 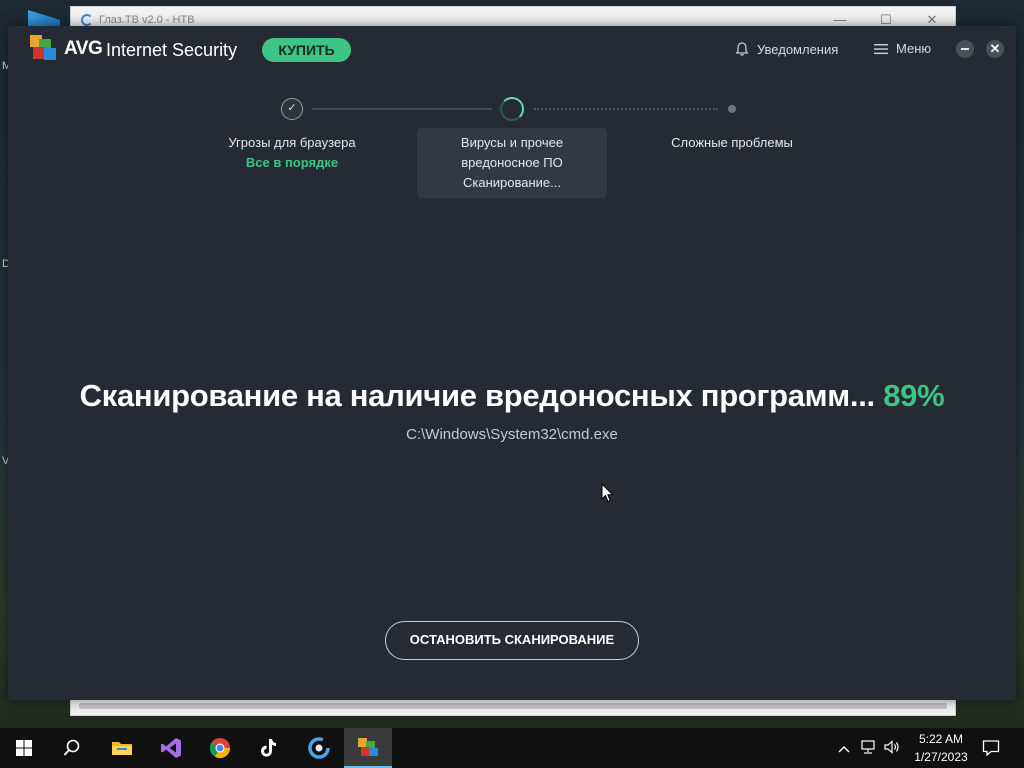 What do you see at coordinates (512, 640) in the screenshot?
I see `stop-scan-button: ОСТАНОВИТЬ СКАНИРОВАНИЕ` at bounding box center [512, 640].